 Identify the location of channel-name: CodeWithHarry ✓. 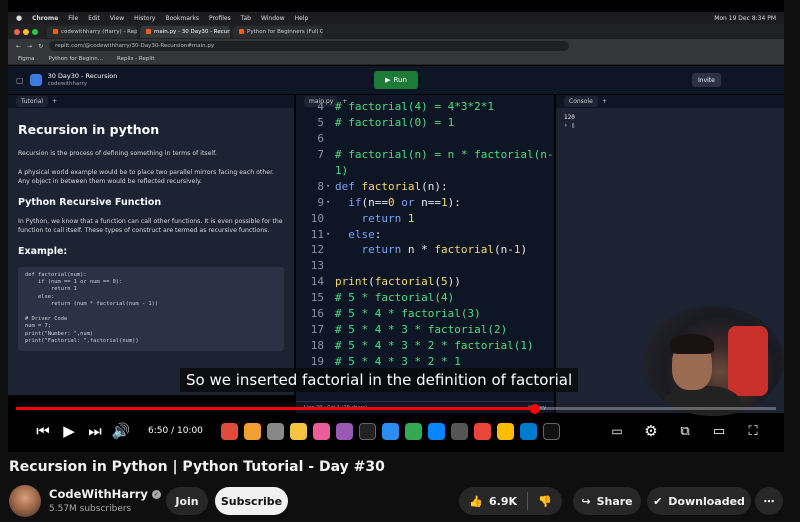
(105, 494).